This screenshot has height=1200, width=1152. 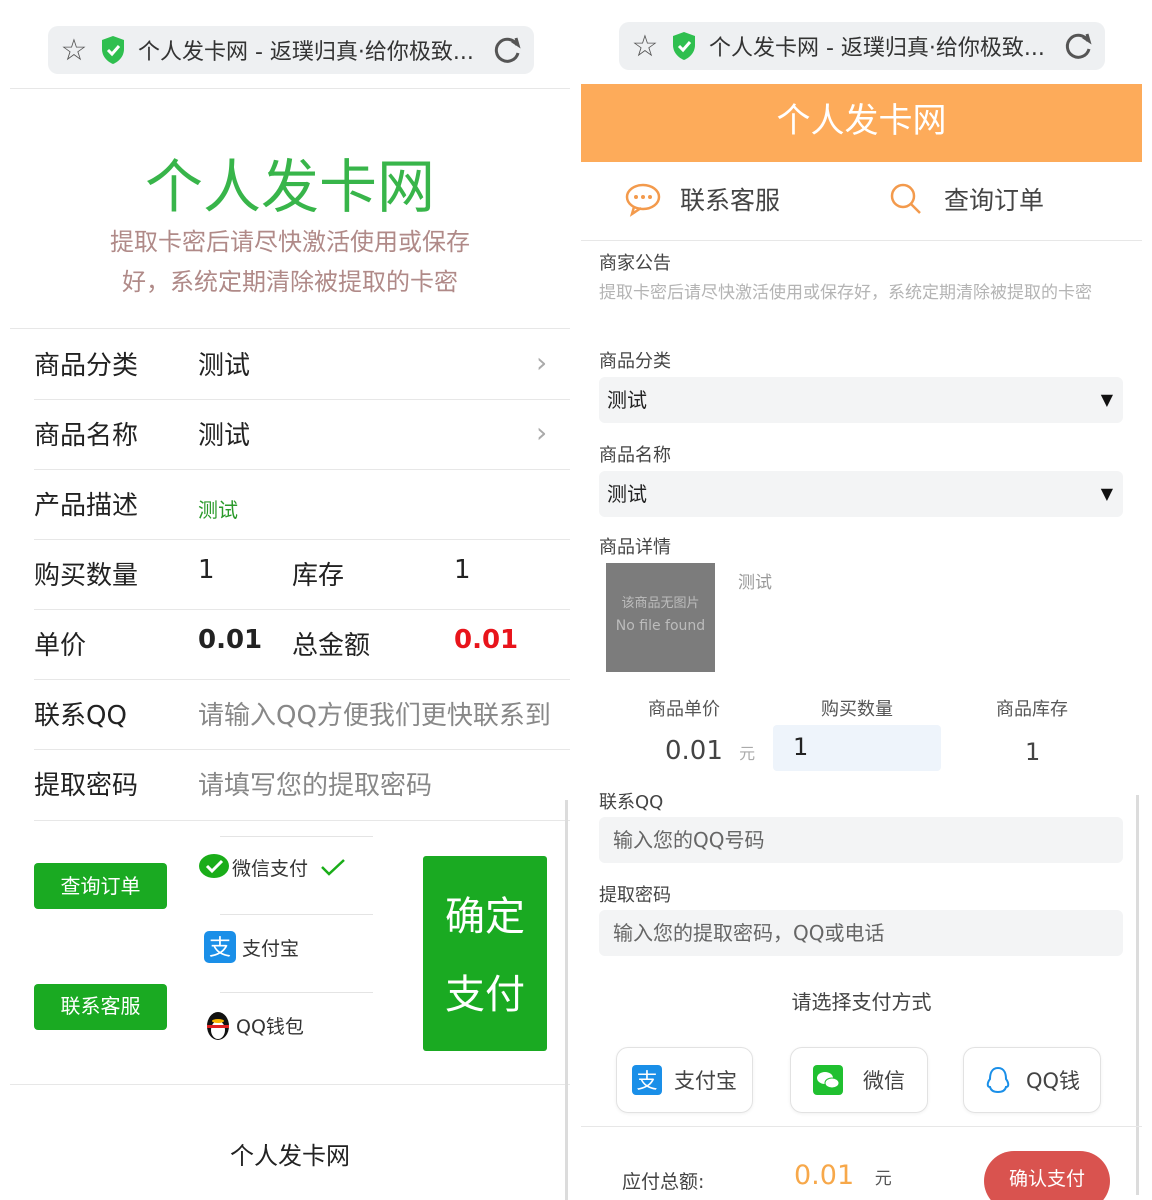 What do you see at coordinates (86, 786) in the screenshot?
I see `password-label: 提取密码` at bounding box center [86, 786].